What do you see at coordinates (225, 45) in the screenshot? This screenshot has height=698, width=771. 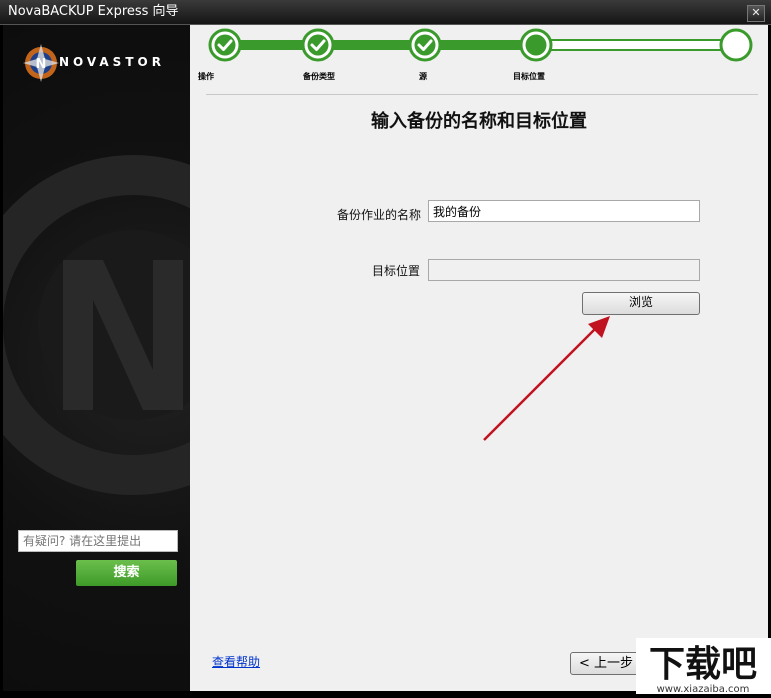 I see `step-1-done-icon` at bounding box center [225, 45].